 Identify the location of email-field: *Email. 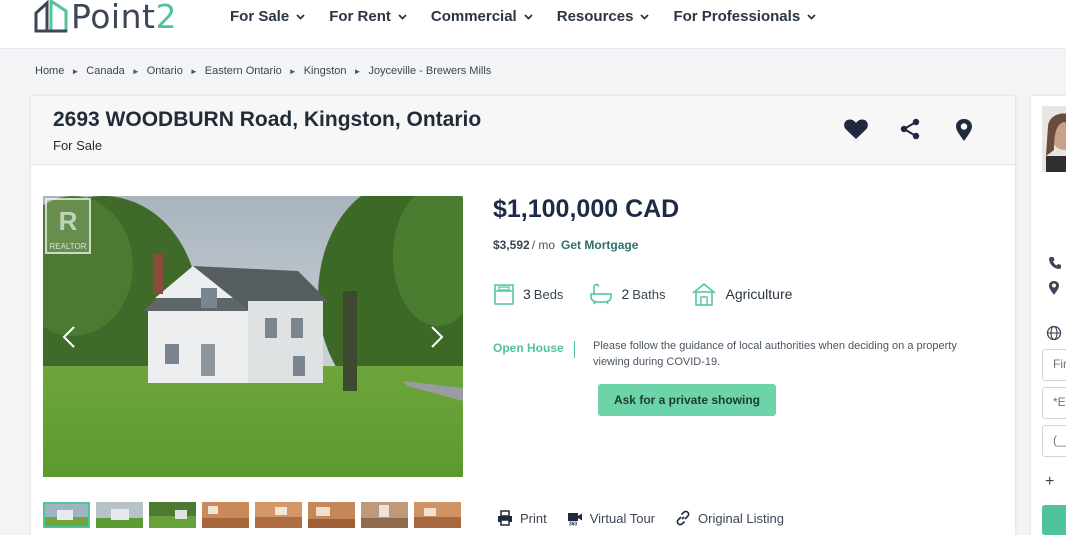
(1054, 403).